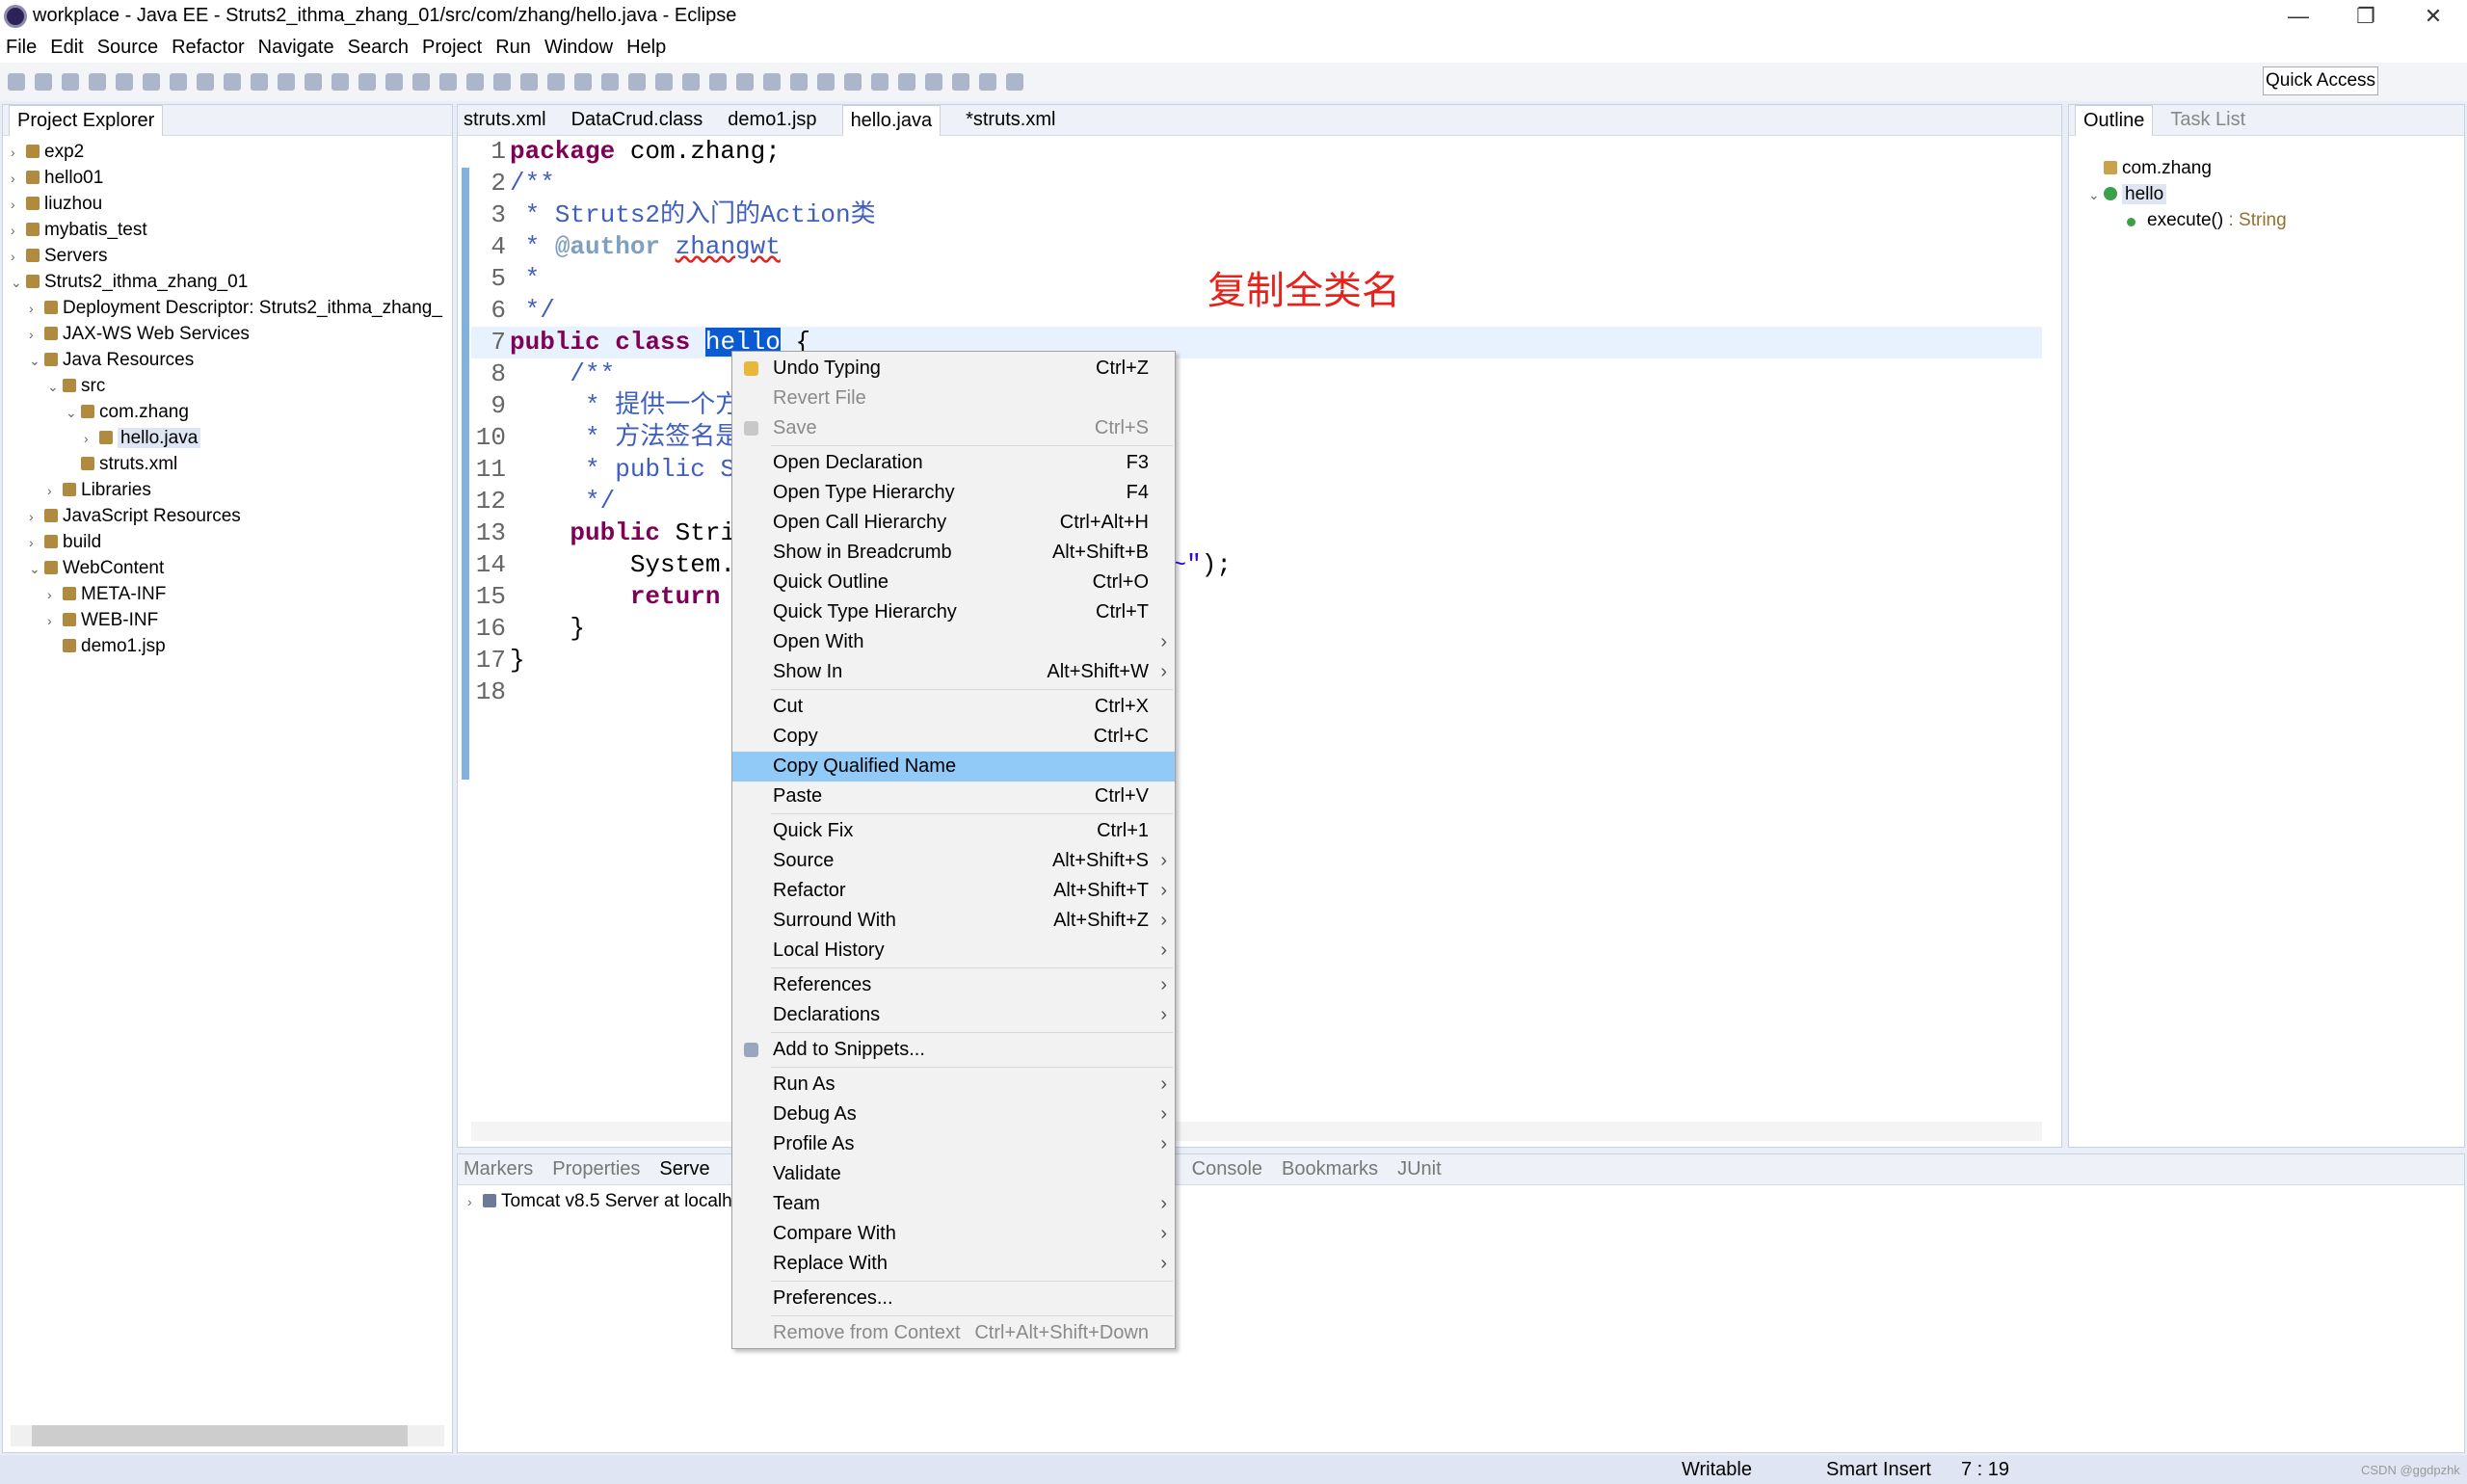 This screenshot has height=1484, width=2467. What do you see at coordinates (231, 568) in the screenshot?
I see `tree-item: ⌄ WebContent` at bounding box center [231, 568].